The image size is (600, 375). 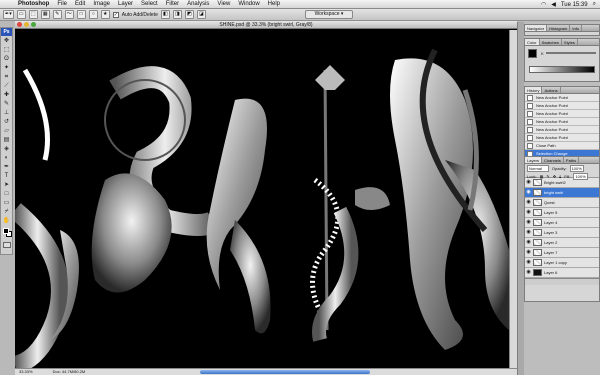 What do you see at coordinates (6, 68) in the screenshot?
I see `magic-wand-tool-icon: ✦` at bounding box center [6, 68].